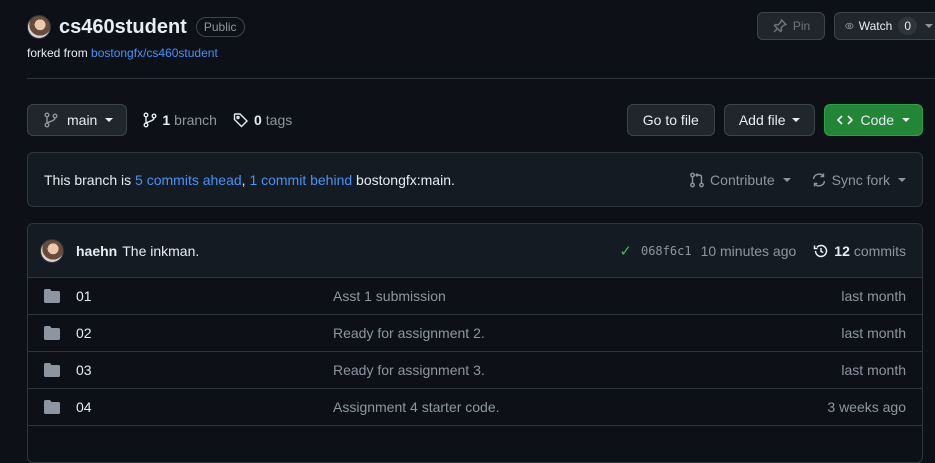 This screenshot has width=935, height=463. I want to click on watch-count: 0, so click(907, 26).